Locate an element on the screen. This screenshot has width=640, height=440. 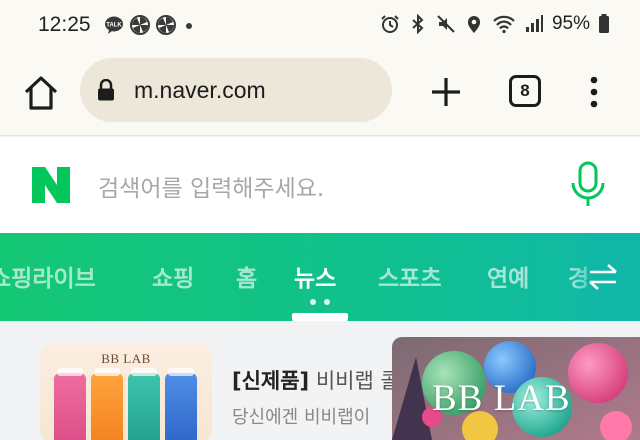
more-menu-icon is located at coordinates (594, 92).